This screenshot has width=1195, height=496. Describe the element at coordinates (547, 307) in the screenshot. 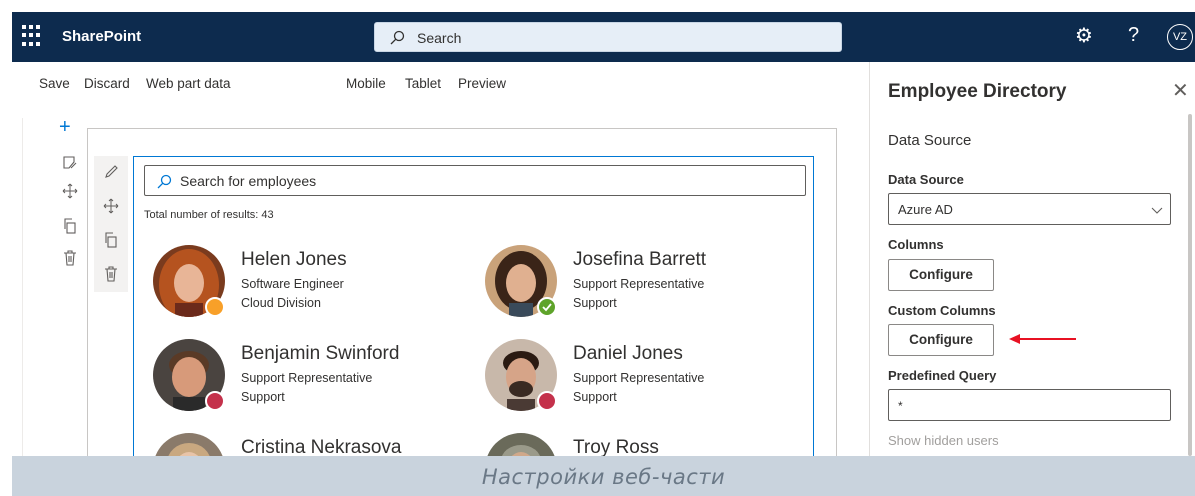

I see `presence-available-icon` at that location.